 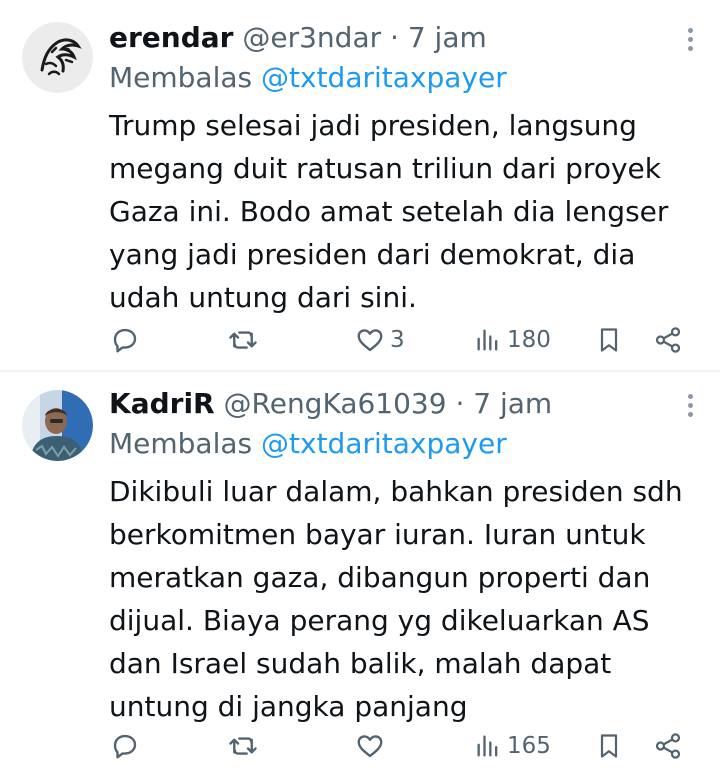 What do you see at coordinates (335, 403) in the screenshot?
I see `user-handle: @RengKa61039` at bounding box center [335, 403].